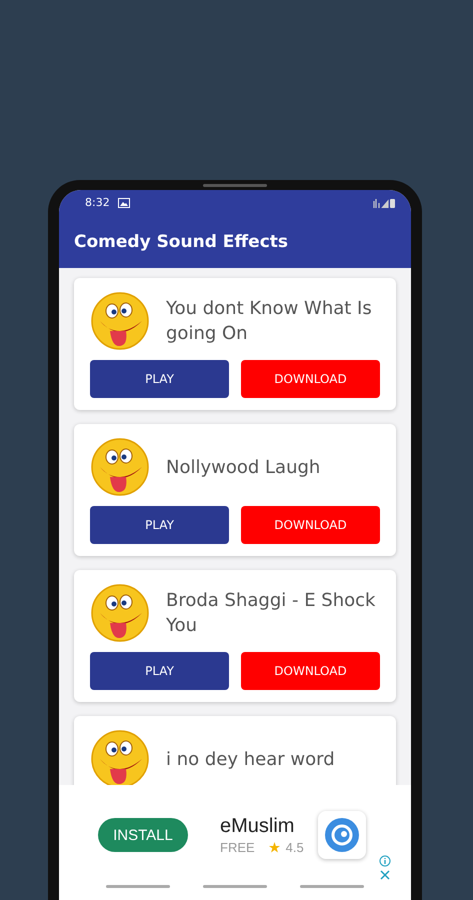  Describe the element at coordinates (124, 203) in the screenshot. I see `image-icon` at that location.